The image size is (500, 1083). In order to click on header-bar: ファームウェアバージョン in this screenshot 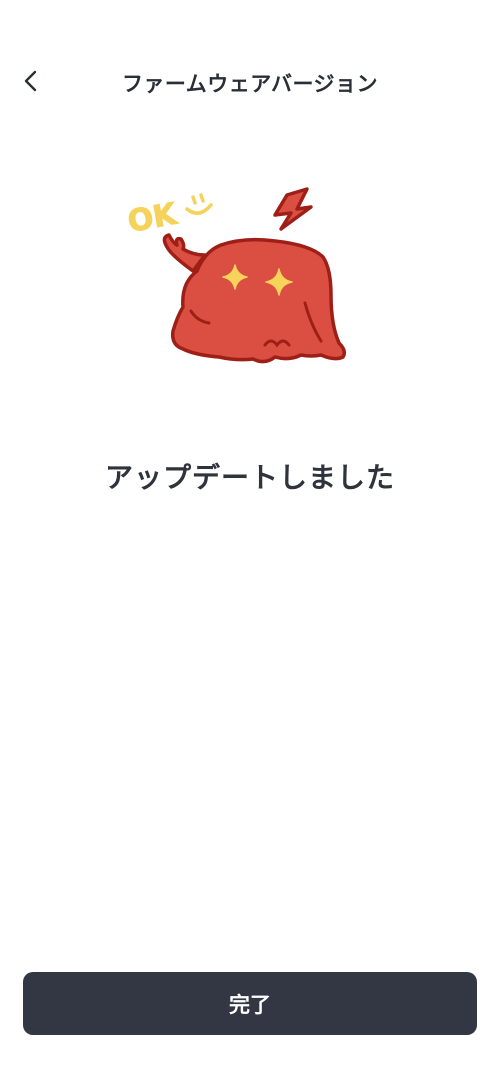, I will do `click(250, 80)`.